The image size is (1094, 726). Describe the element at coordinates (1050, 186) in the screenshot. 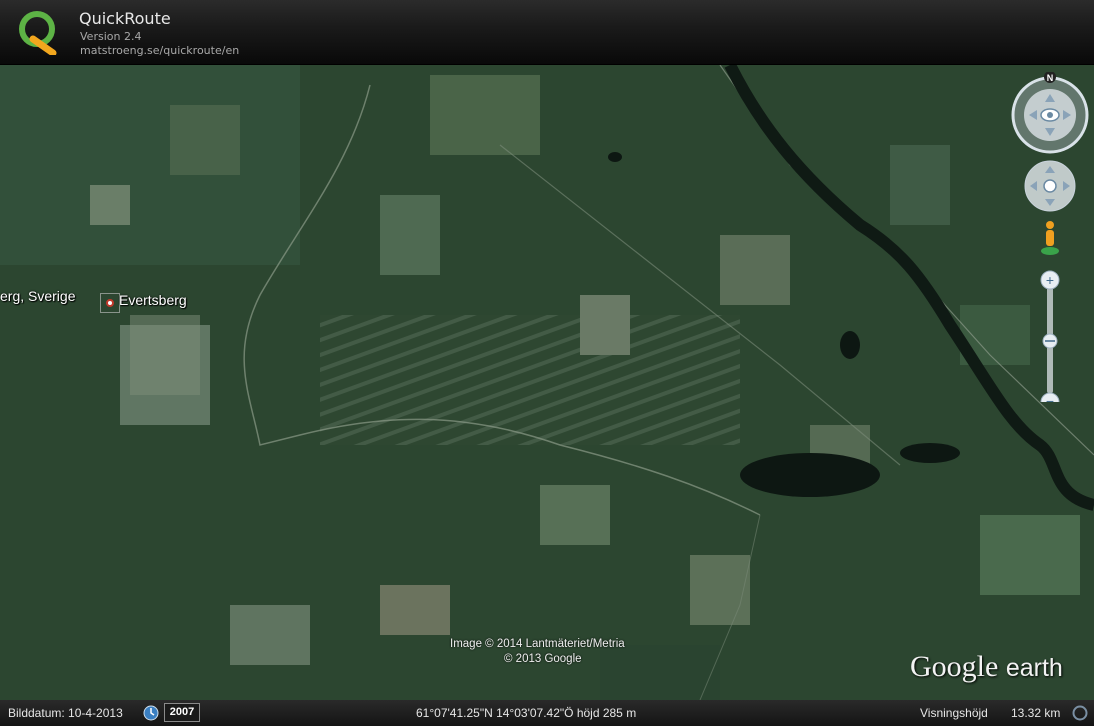

I see `move-control-icon` at that location.